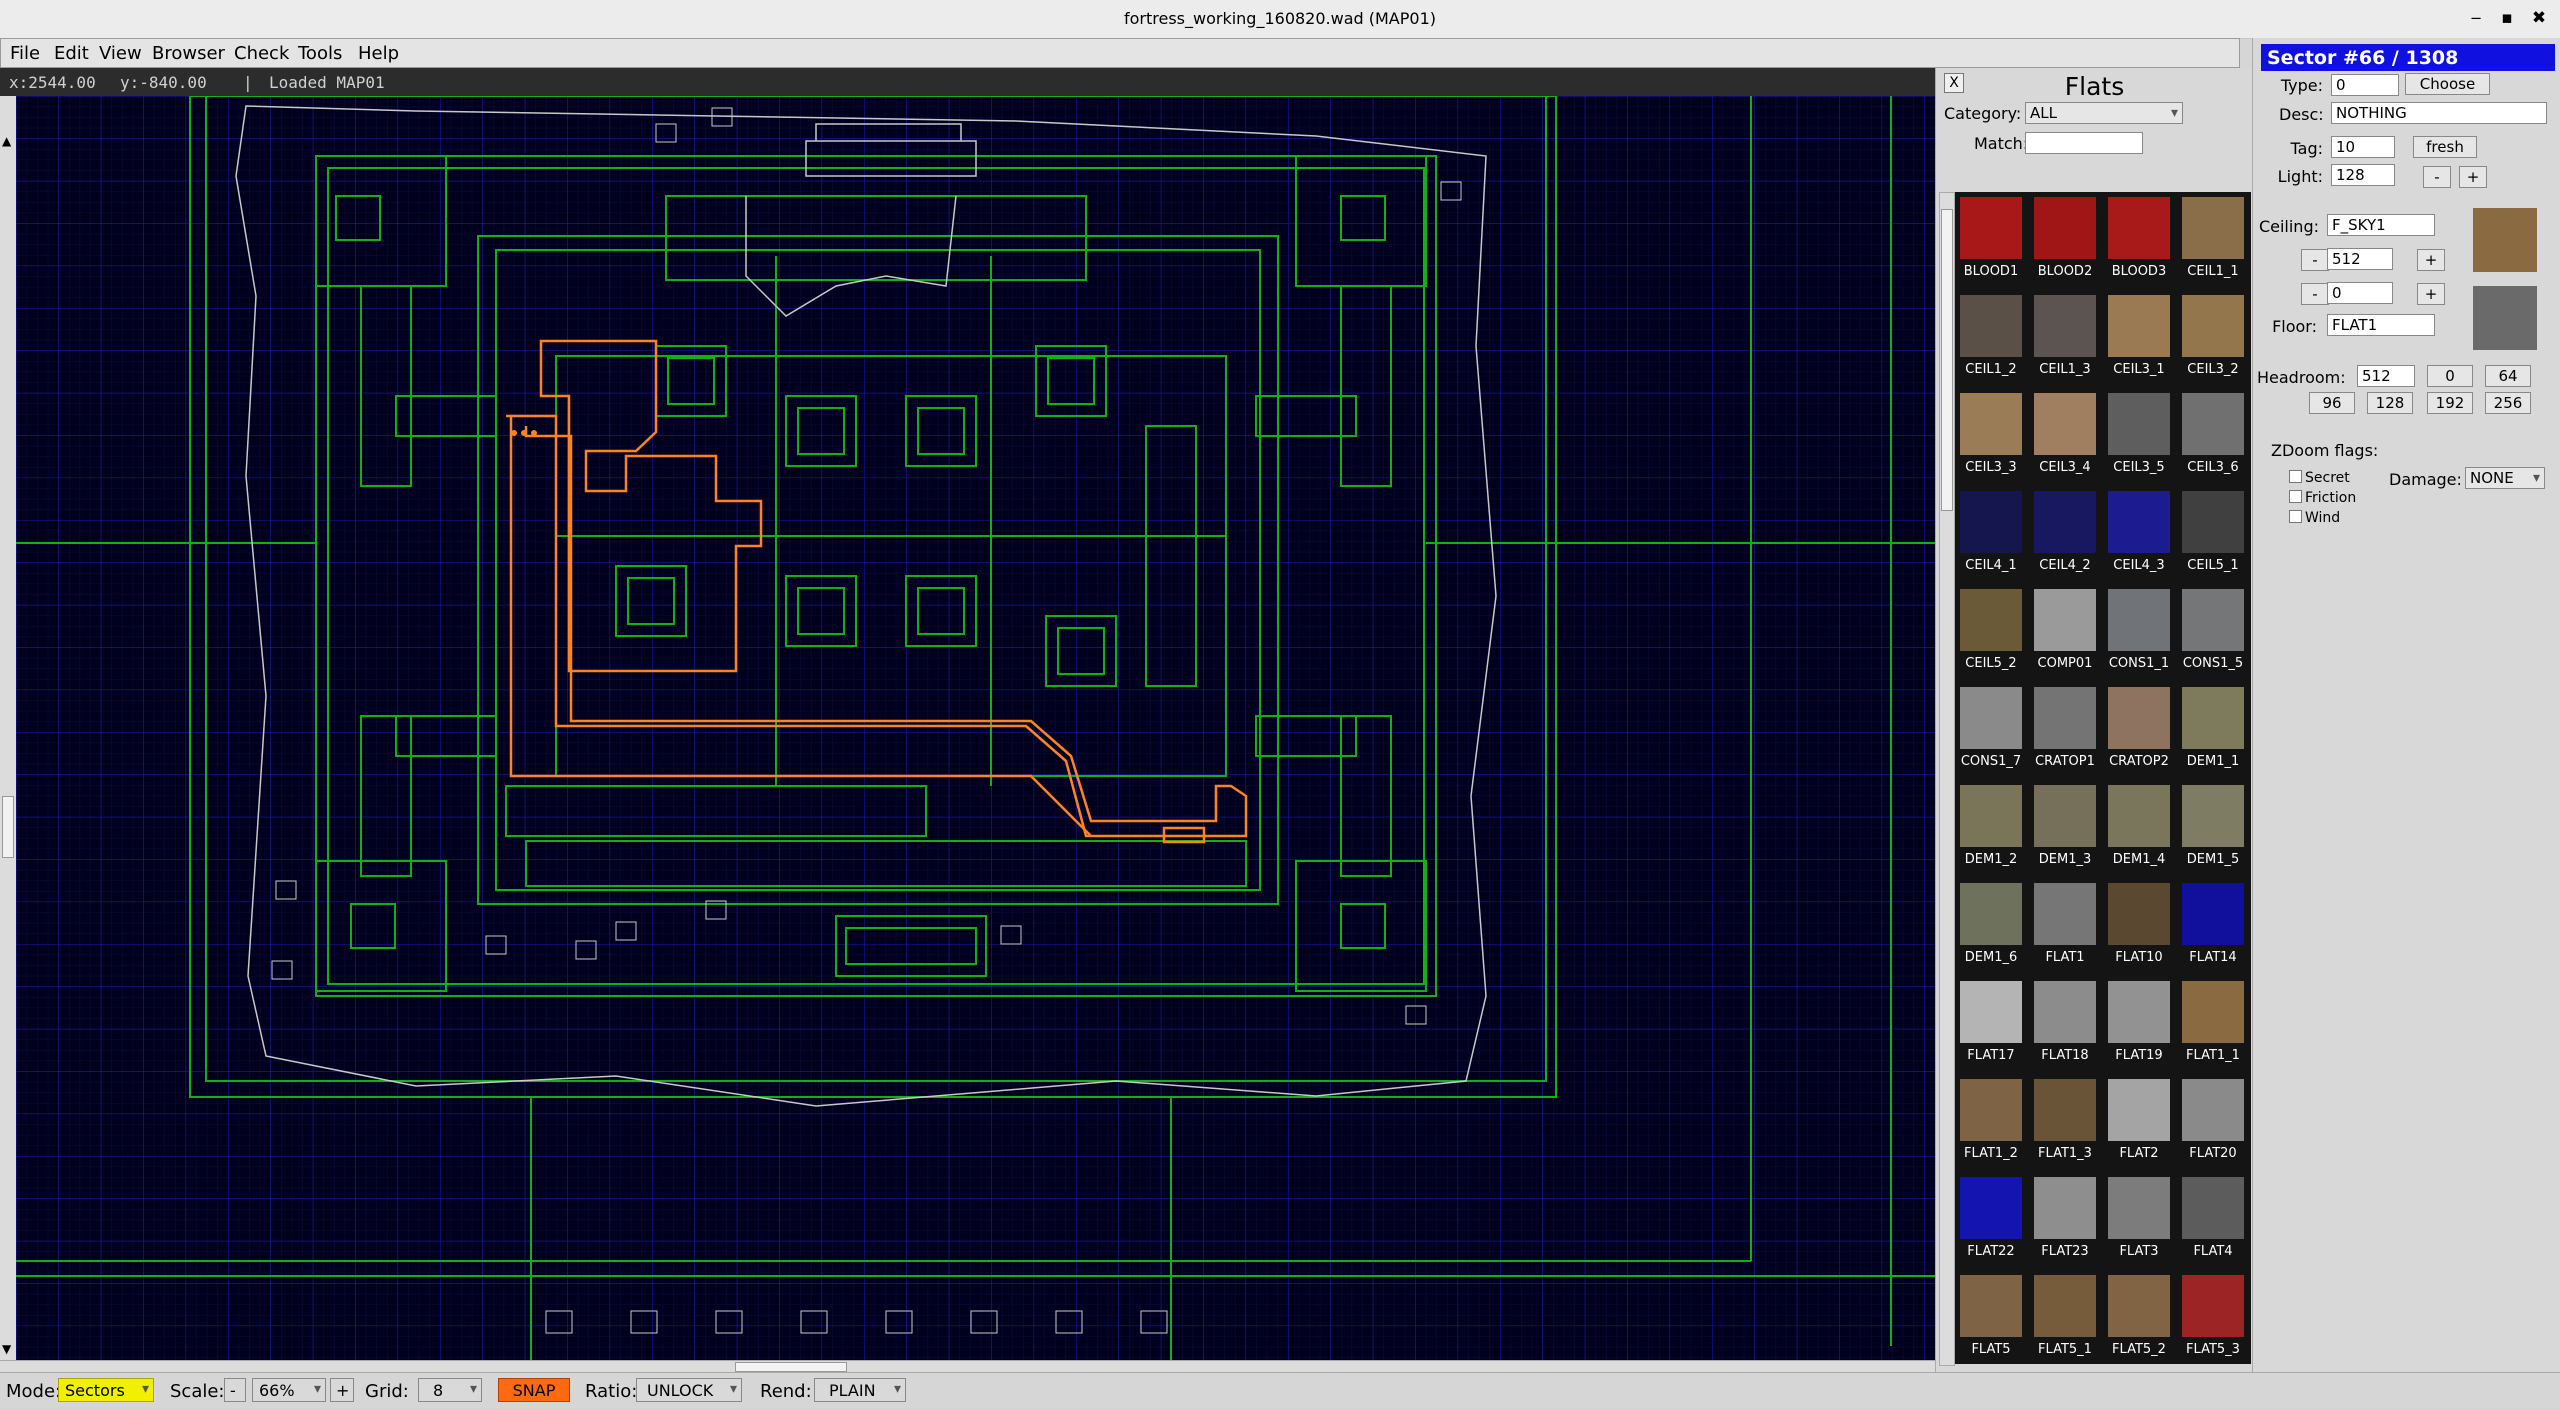 Image resolution: width=2560 pixels, height=1409 pixels. I want to click on scroll-up-icon: ▲, so click(6, 141).